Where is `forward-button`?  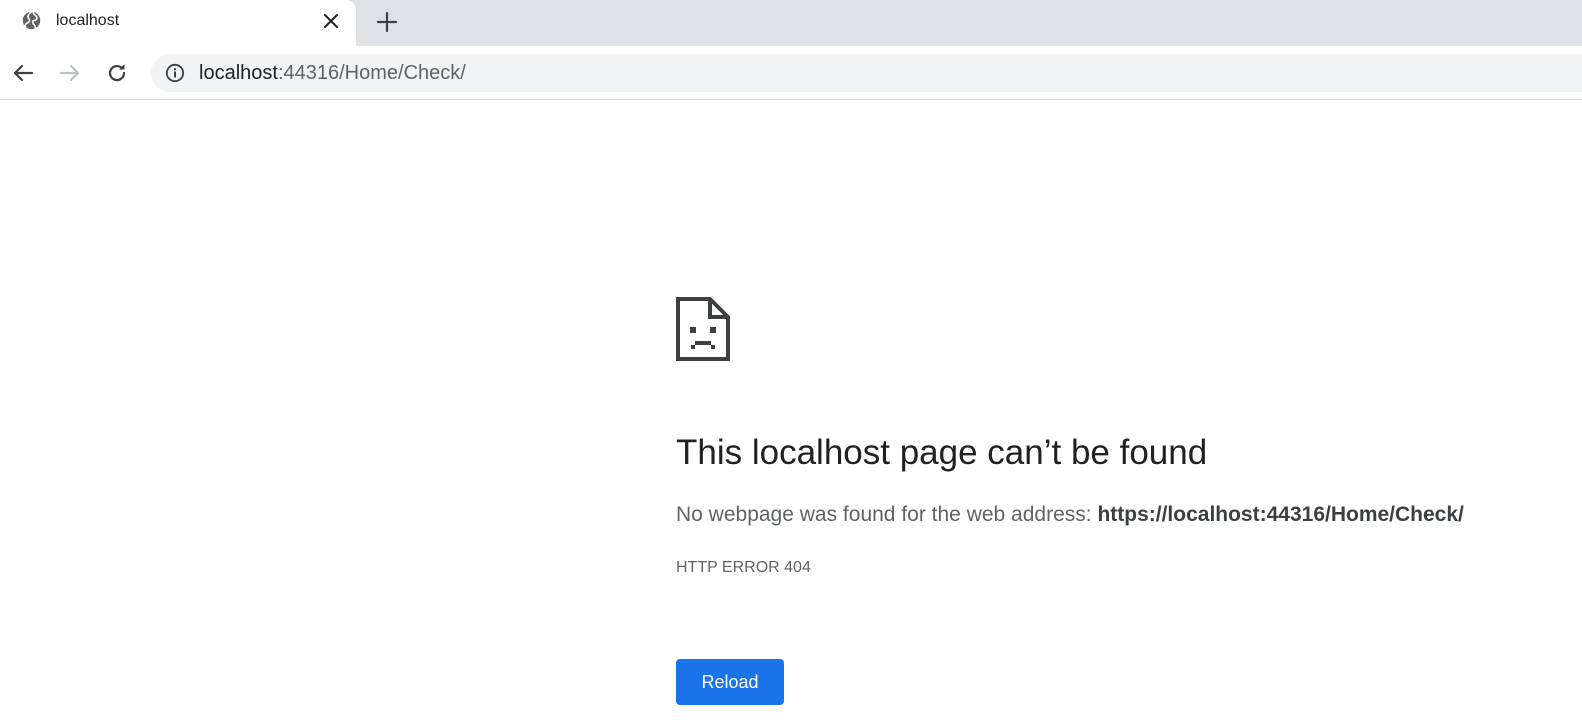
forward-button is located at coordinates (70, 73).